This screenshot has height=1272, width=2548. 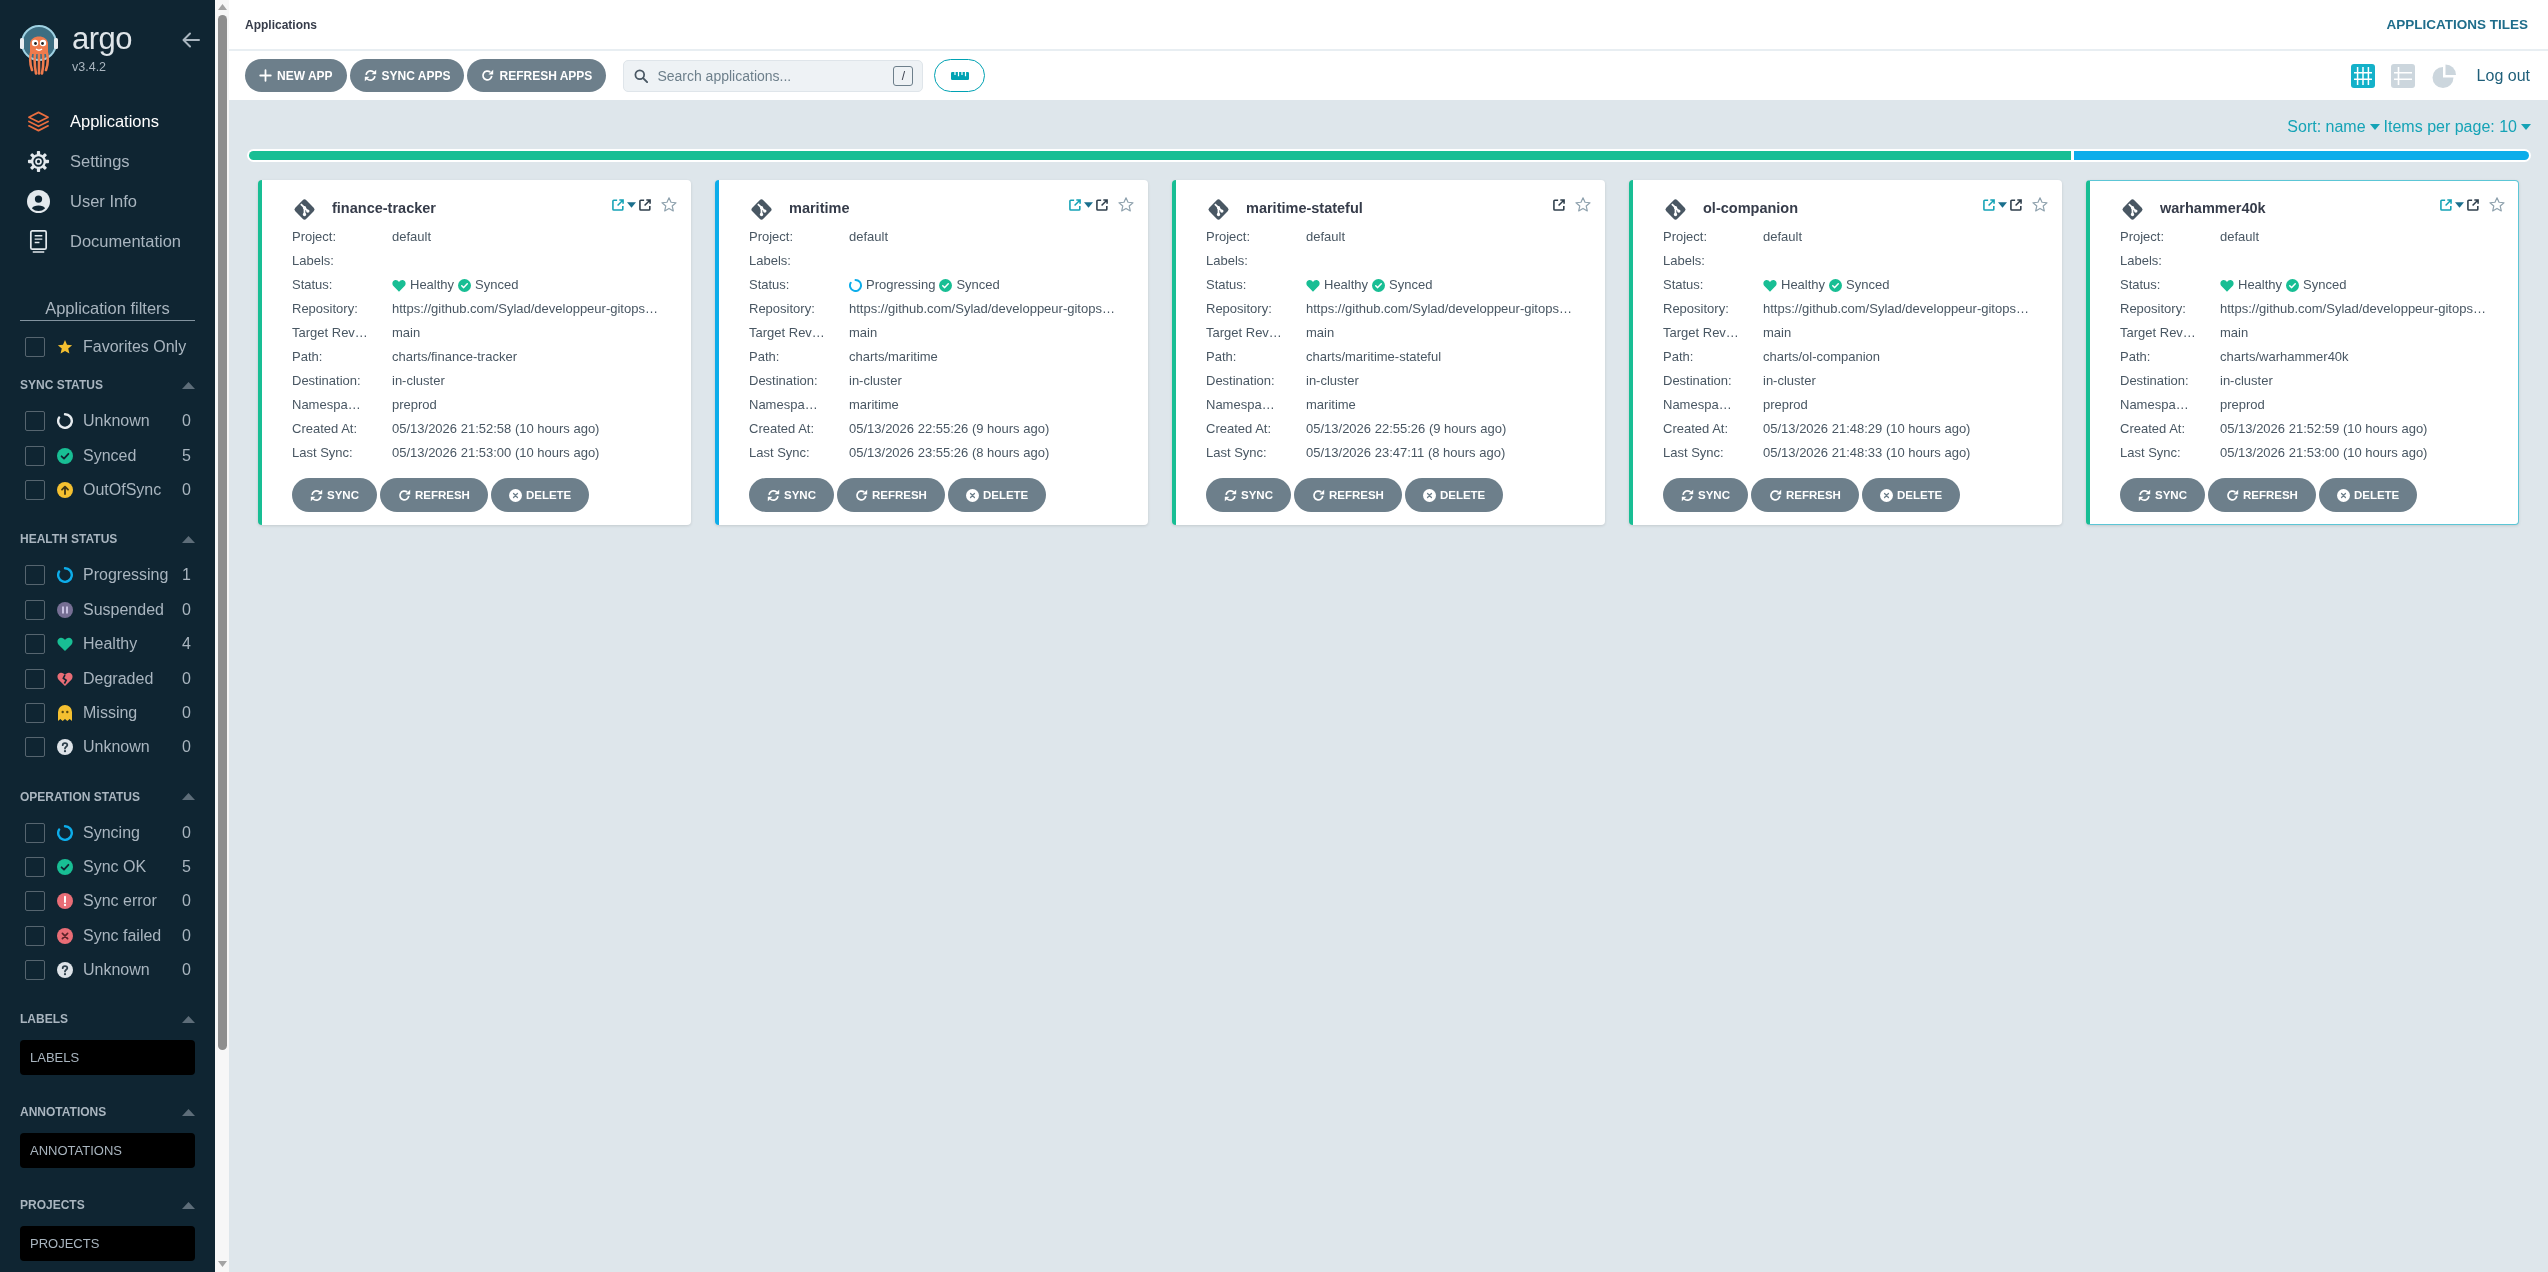 I want to click on sort-dropdown: Sort: name, so click(x=2333, y=127).